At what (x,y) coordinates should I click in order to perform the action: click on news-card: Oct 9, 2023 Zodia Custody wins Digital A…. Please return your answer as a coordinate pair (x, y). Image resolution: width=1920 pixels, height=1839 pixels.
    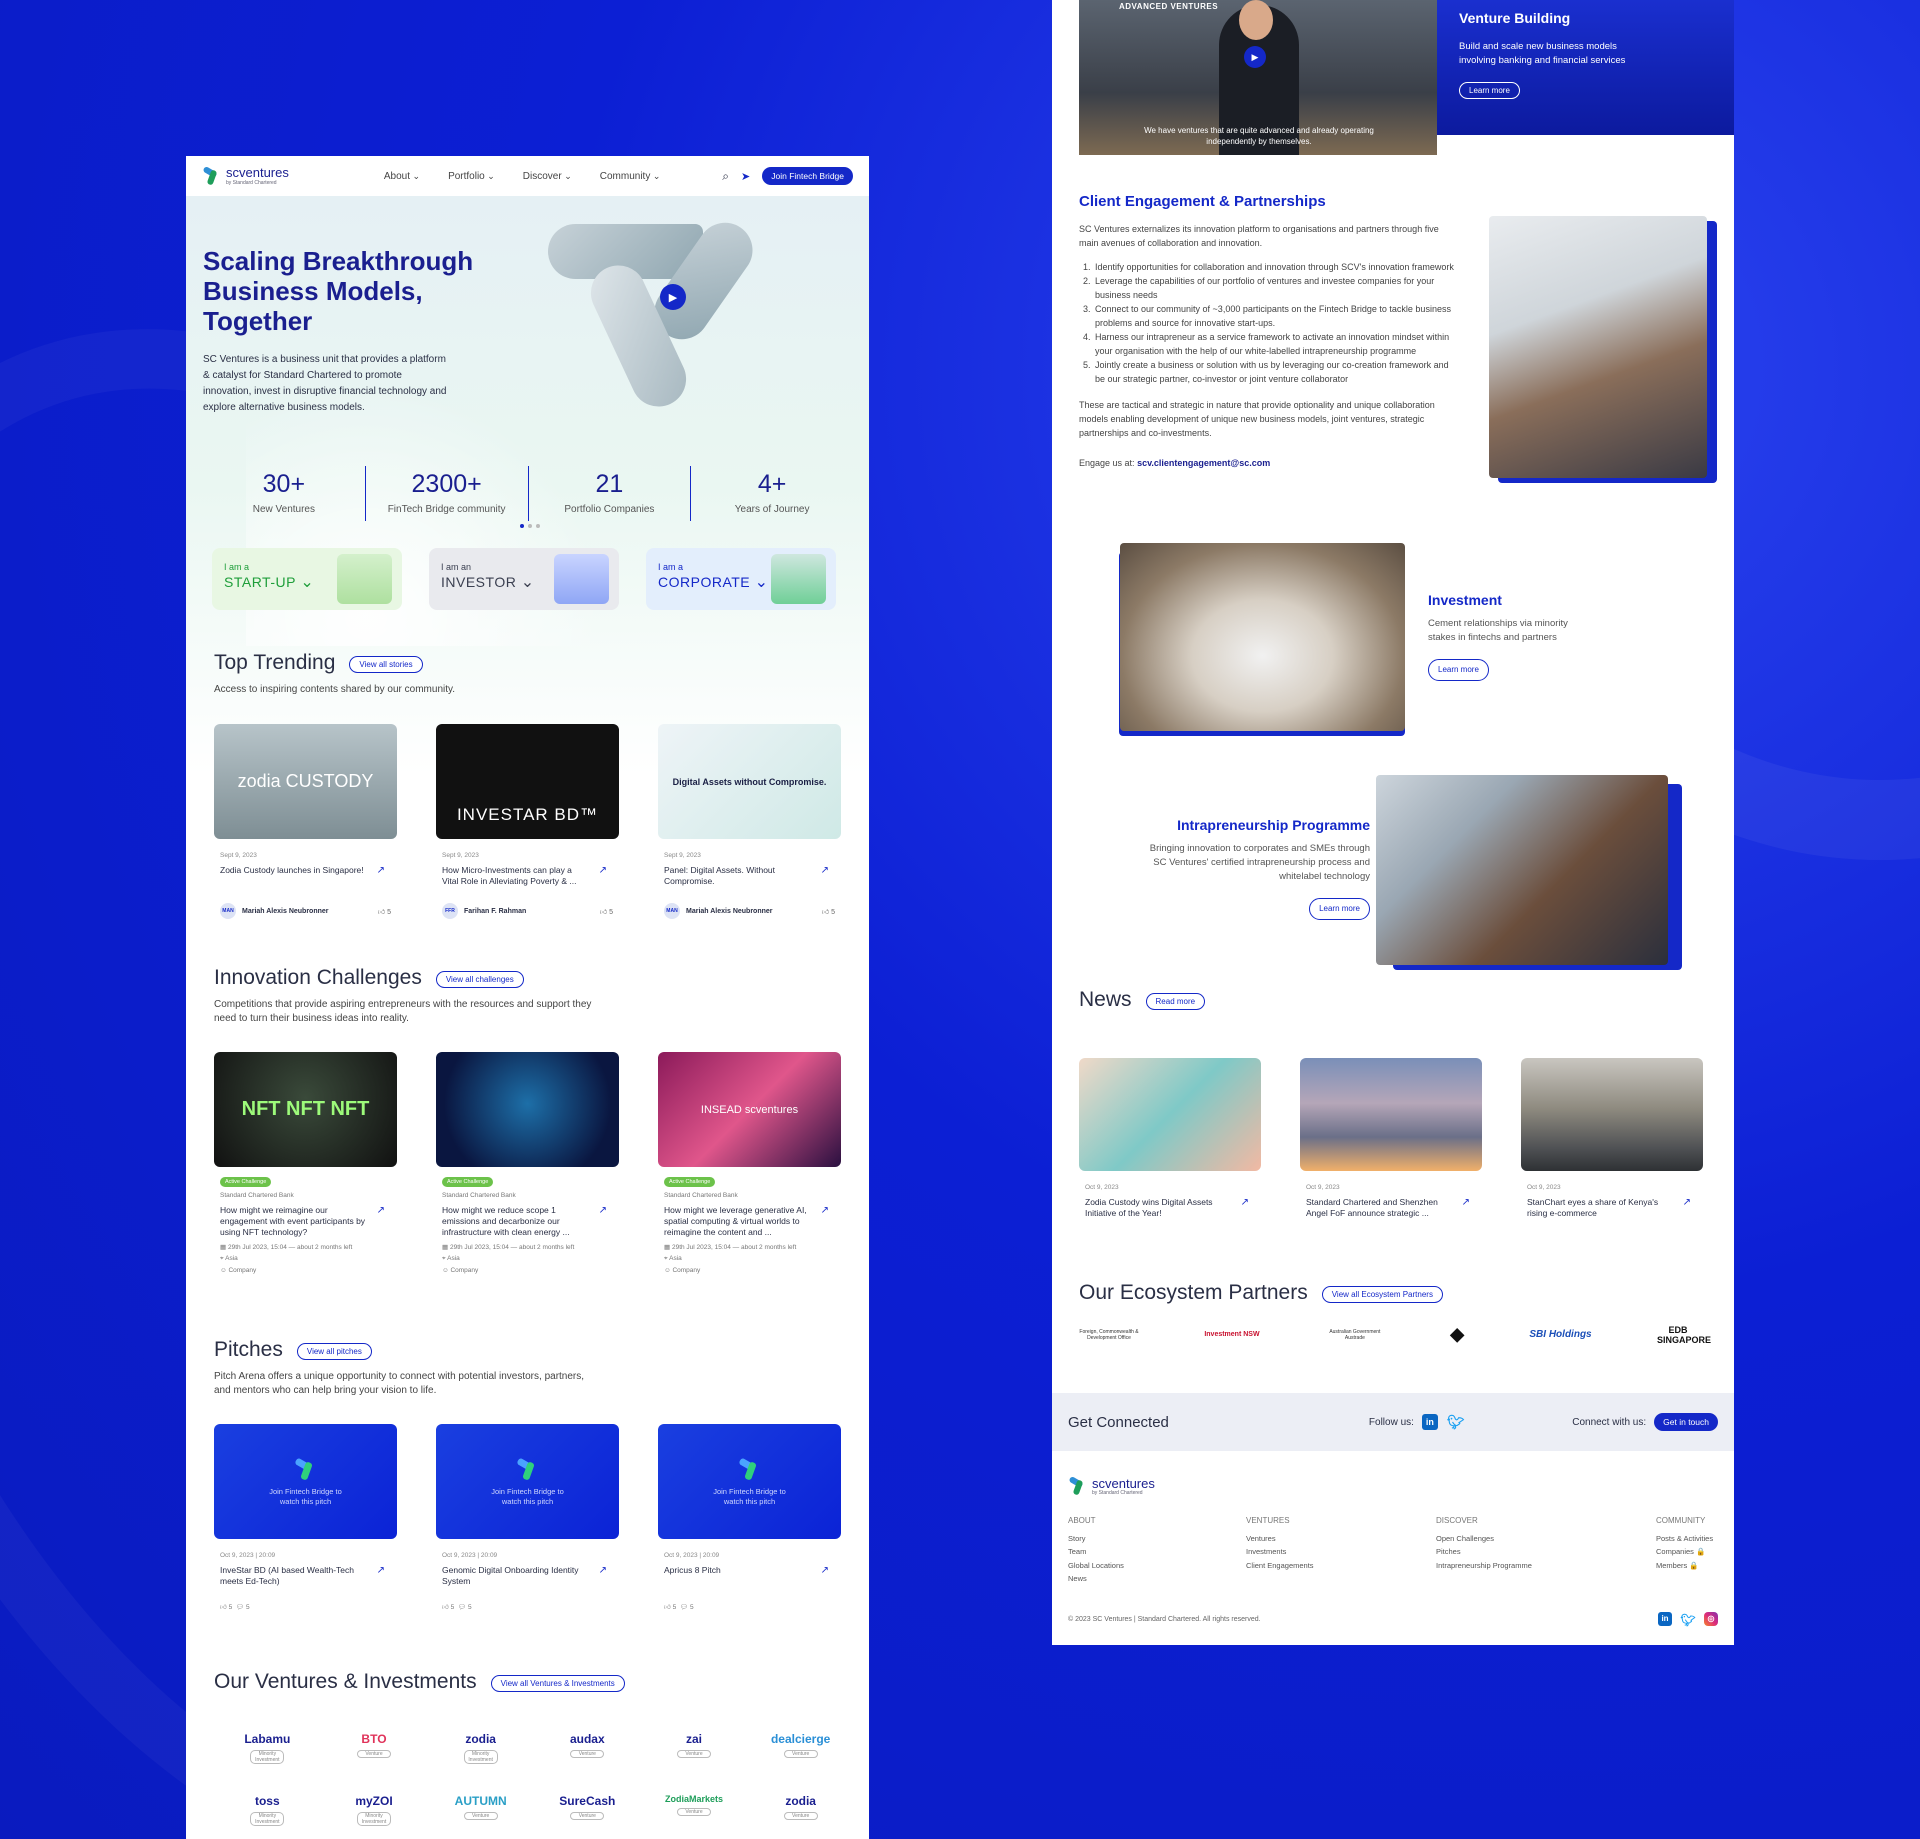
    Looking at the image, I should click on (1170, 1139).